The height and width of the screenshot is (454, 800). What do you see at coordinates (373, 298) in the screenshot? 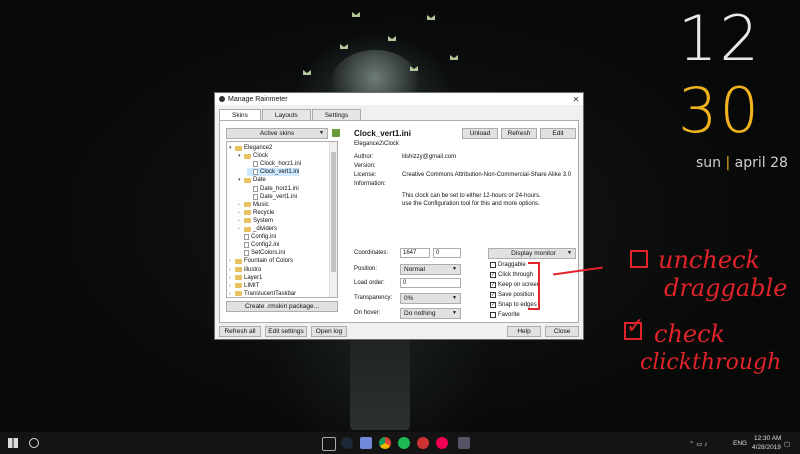
I see `transparency-label: Transparency:` at bounding box center [373, 298].